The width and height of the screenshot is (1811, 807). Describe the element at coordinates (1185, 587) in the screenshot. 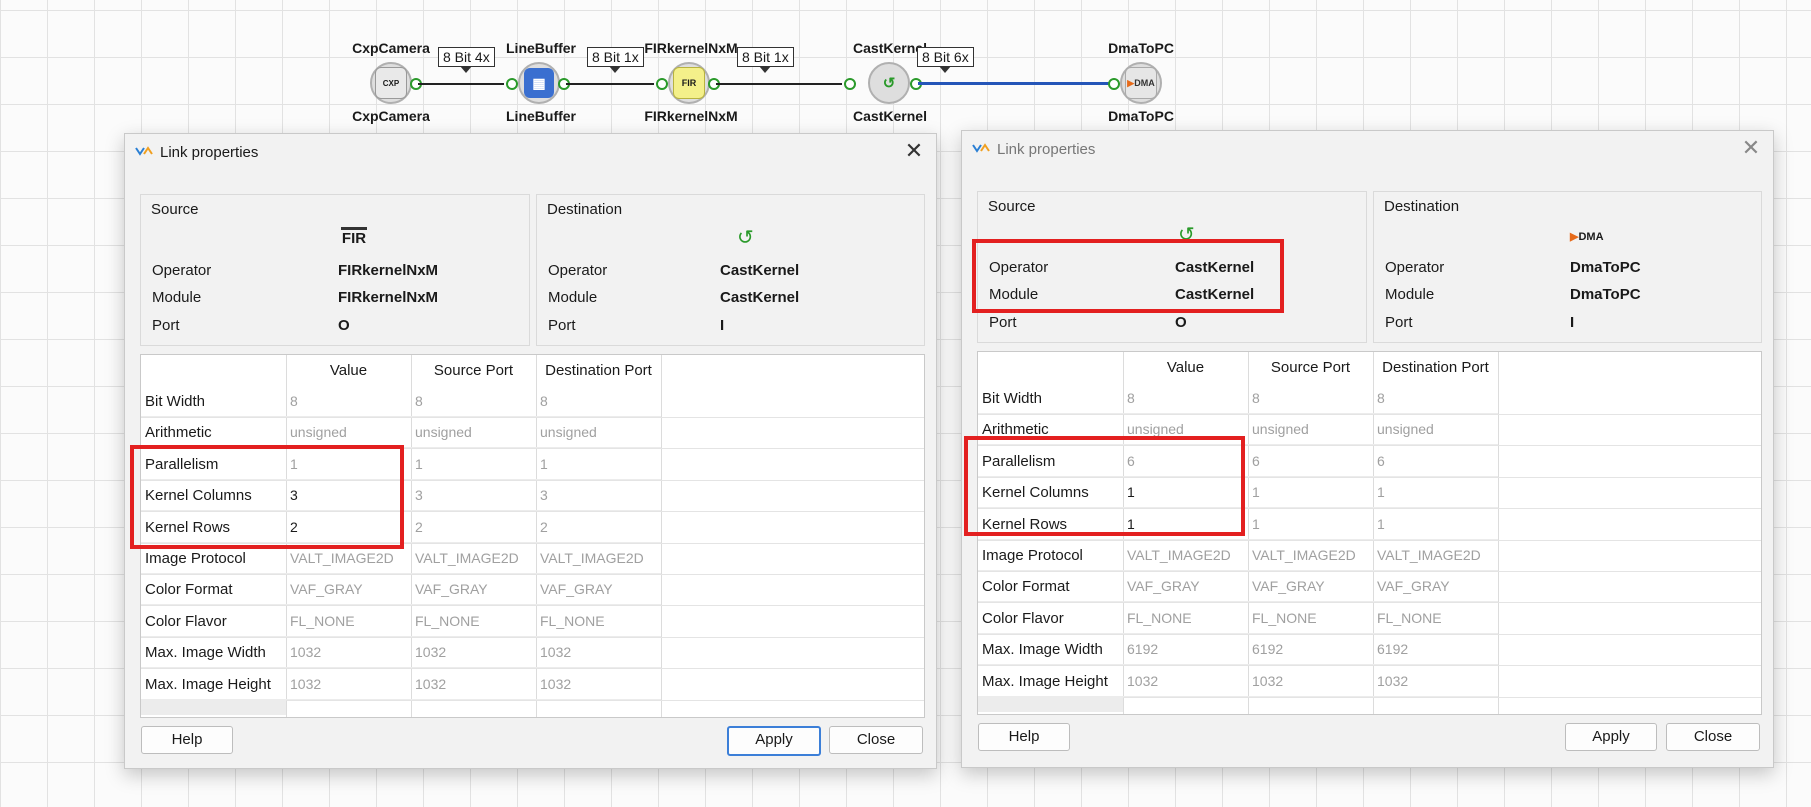

I see `cell-value-color-format: VAF_GRAY` at that location.